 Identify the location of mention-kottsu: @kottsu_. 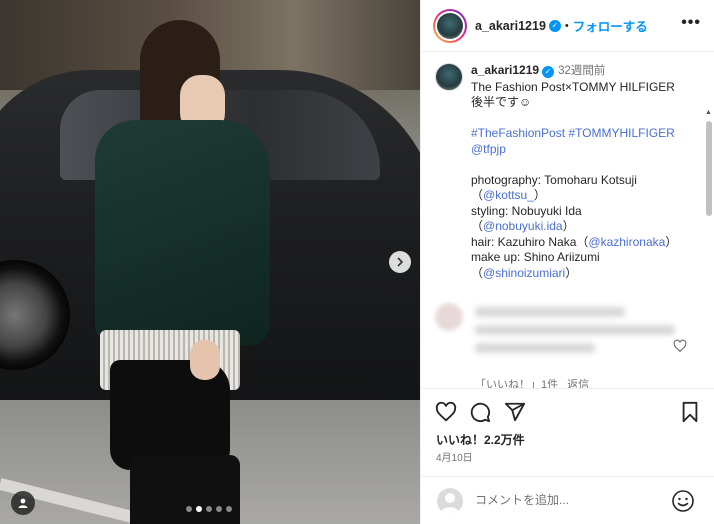
(508, 195).